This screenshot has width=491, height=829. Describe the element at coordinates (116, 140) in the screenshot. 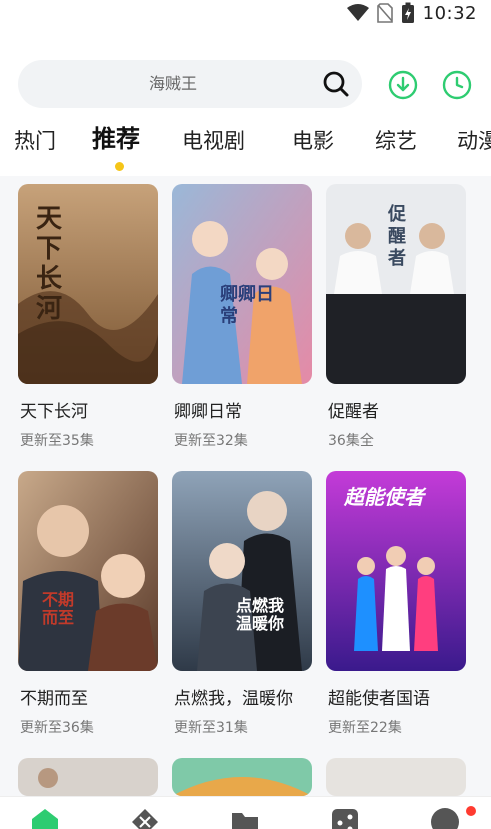

I see `tab-recommend: 推荐` at that location.